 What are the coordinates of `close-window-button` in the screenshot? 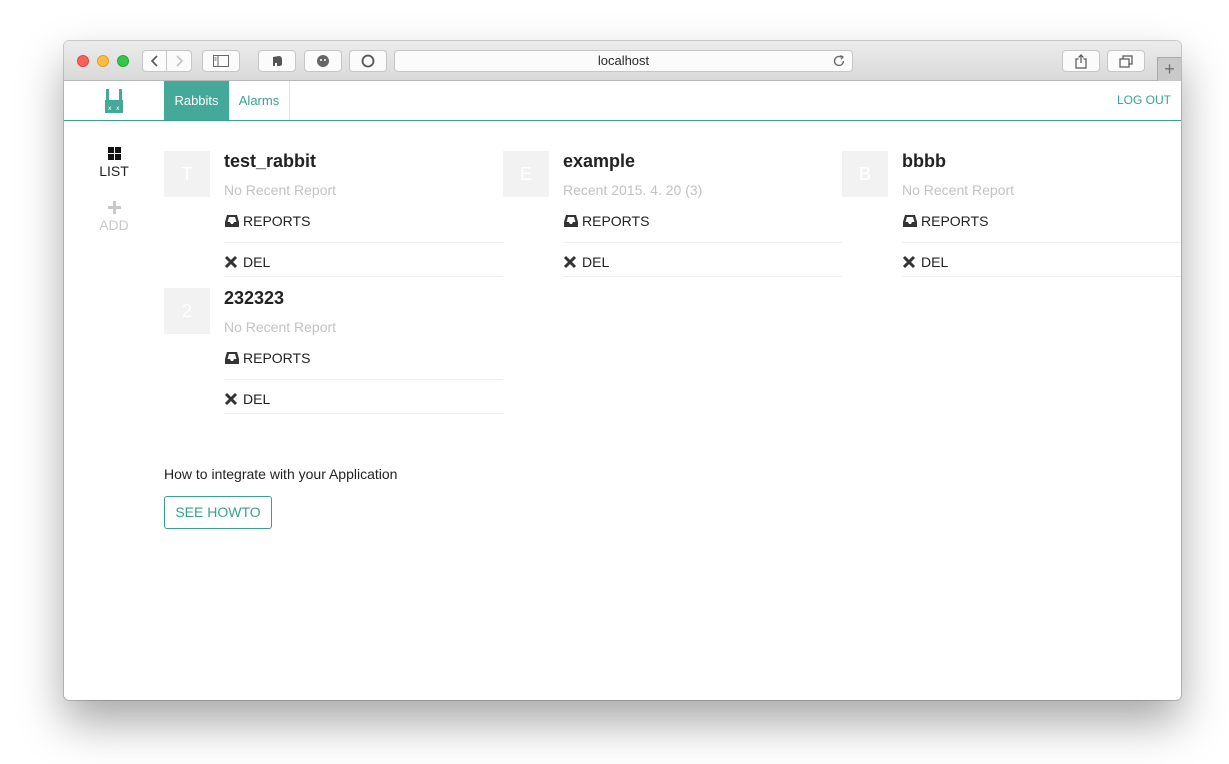 It's located at (83, 61).